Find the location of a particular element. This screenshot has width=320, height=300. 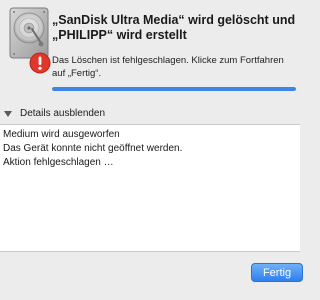

details-toggle: Details ausblenden is located at coordinates (150, 113).